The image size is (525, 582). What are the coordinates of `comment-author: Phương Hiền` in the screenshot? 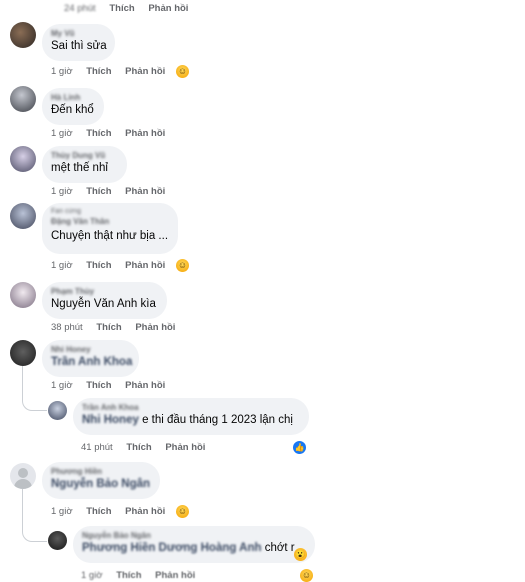 It's located at (101, 471).